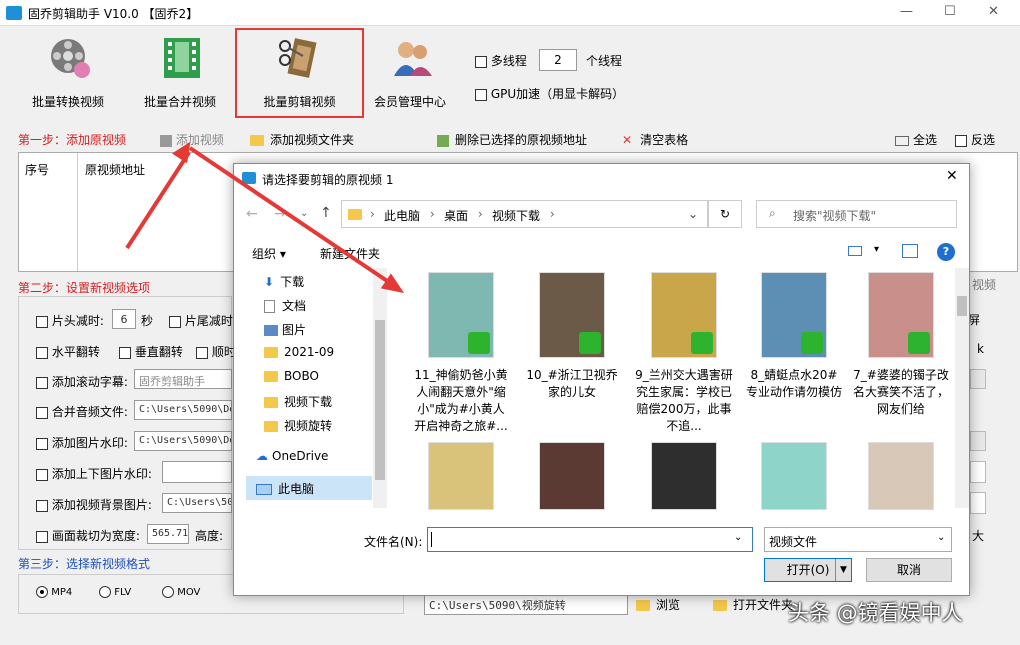 The height and width of the screenshot is (645, 1020). What do you see at coordinates (725, 214) in the screenshot?
I see `refresh-button: ↻` at bounding box center [725, 214].